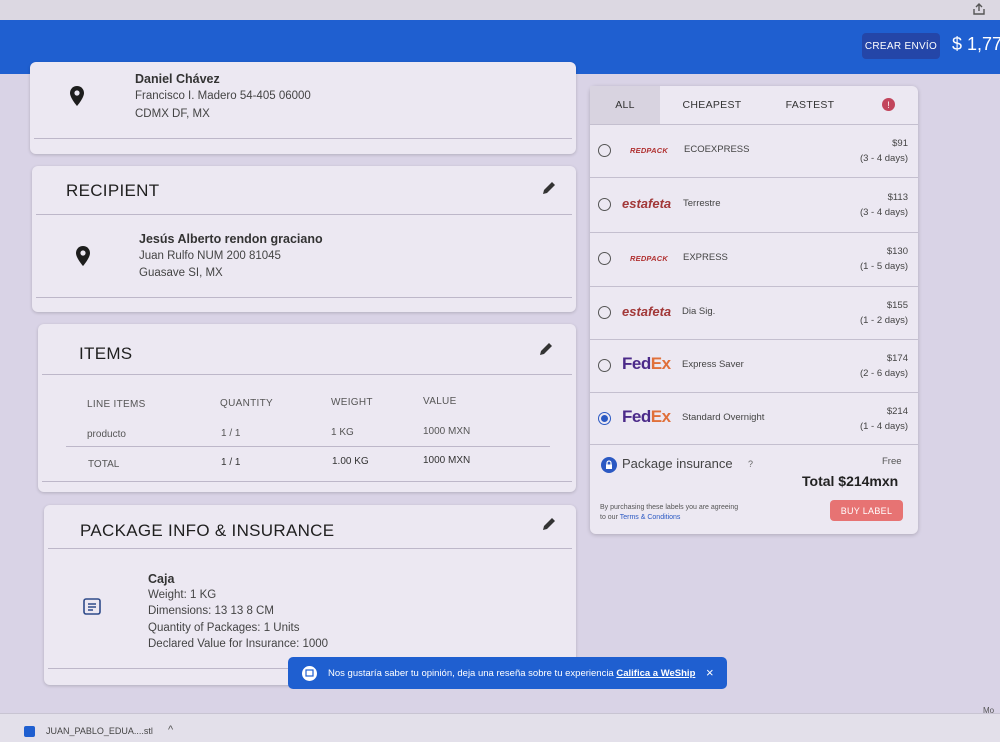 The image size is (1000, 742). I want to click on alert-icon: !, so click(888, 104).